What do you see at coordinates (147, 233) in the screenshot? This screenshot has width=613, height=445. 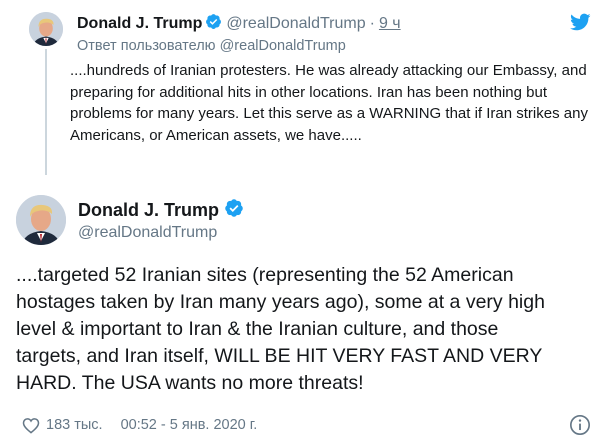 I see `main-handle: @realDonaldTrump` at bounding box center [147, 233].